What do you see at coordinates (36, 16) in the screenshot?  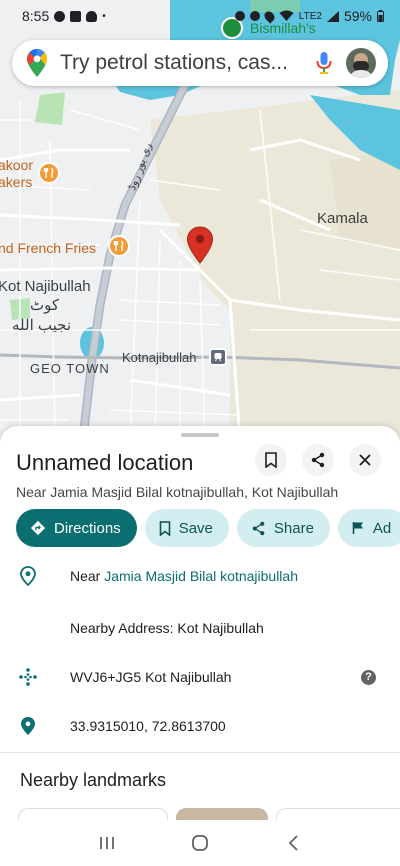 I see `status-time: 8:55` at bounding box center [36, 16].